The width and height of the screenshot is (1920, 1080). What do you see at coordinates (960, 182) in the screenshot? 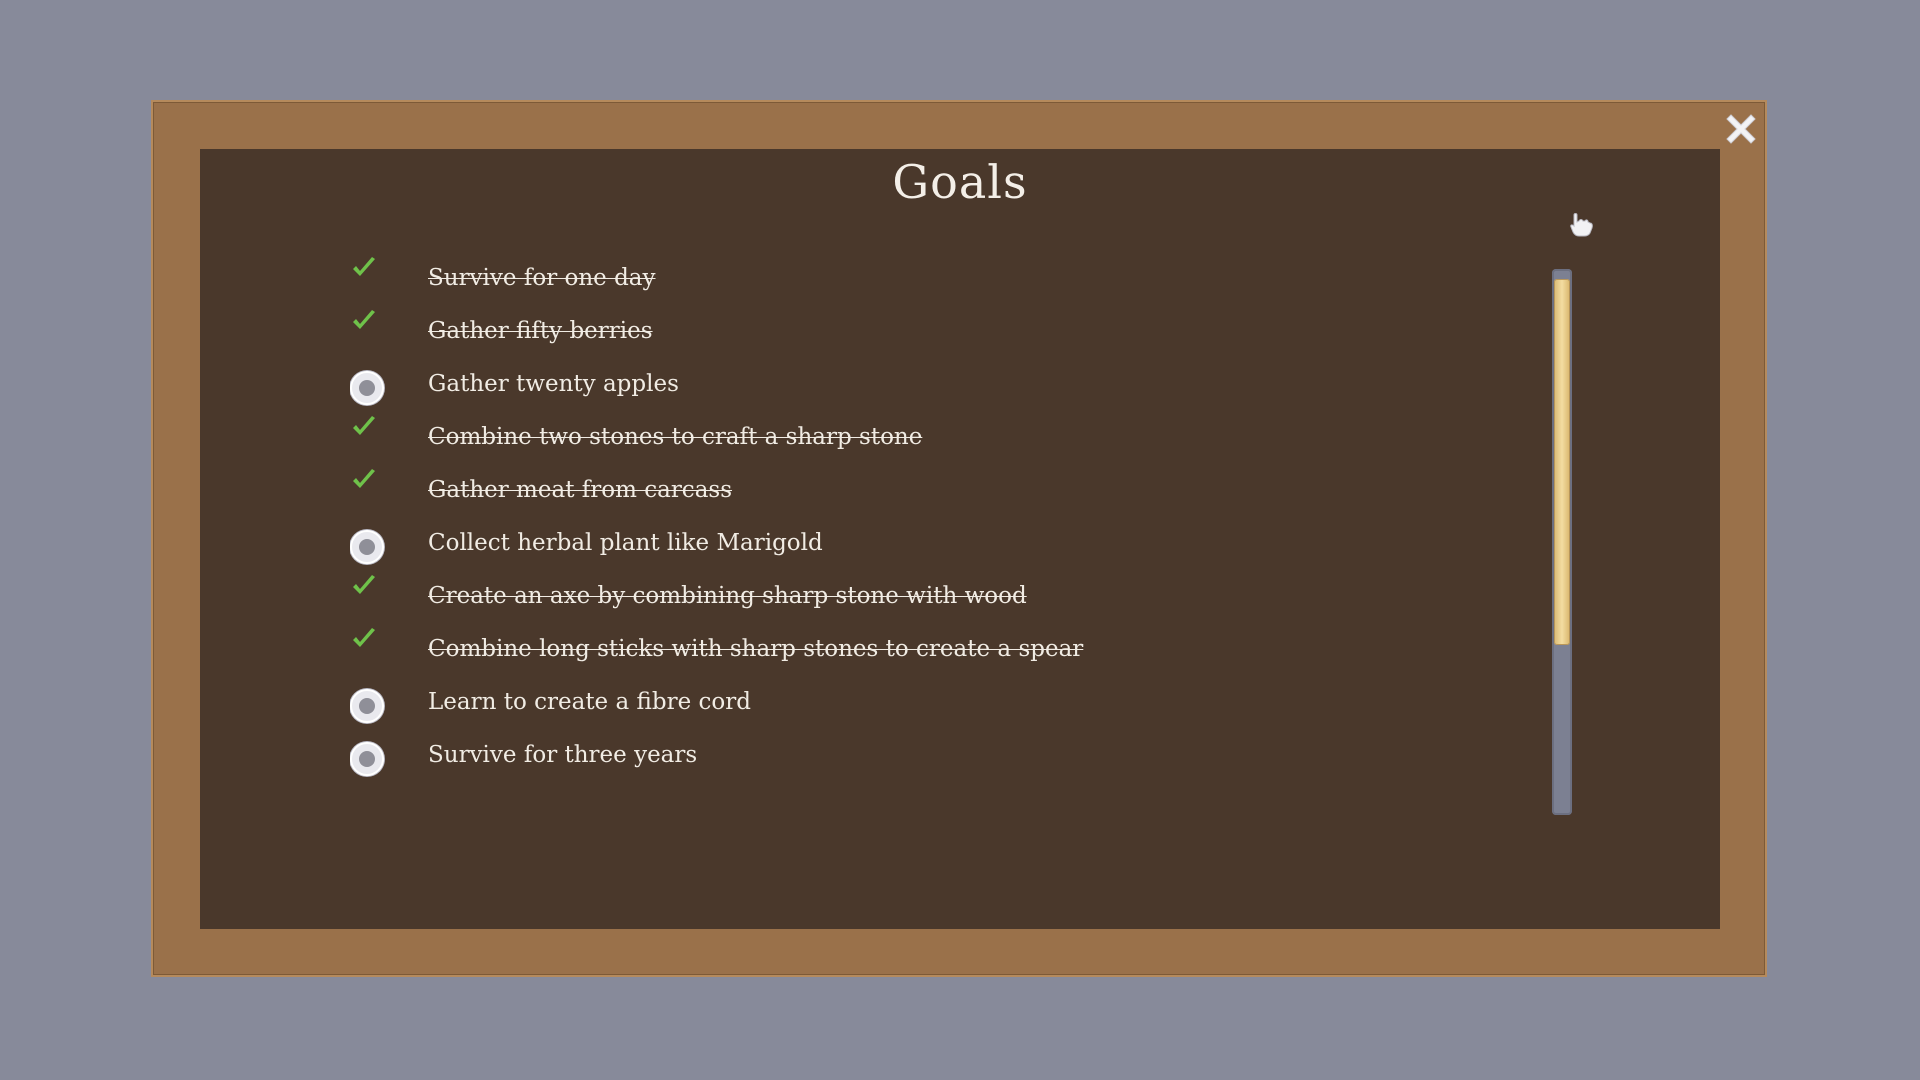
I see `panel-title: Goals` at bounding box center [960, 182].